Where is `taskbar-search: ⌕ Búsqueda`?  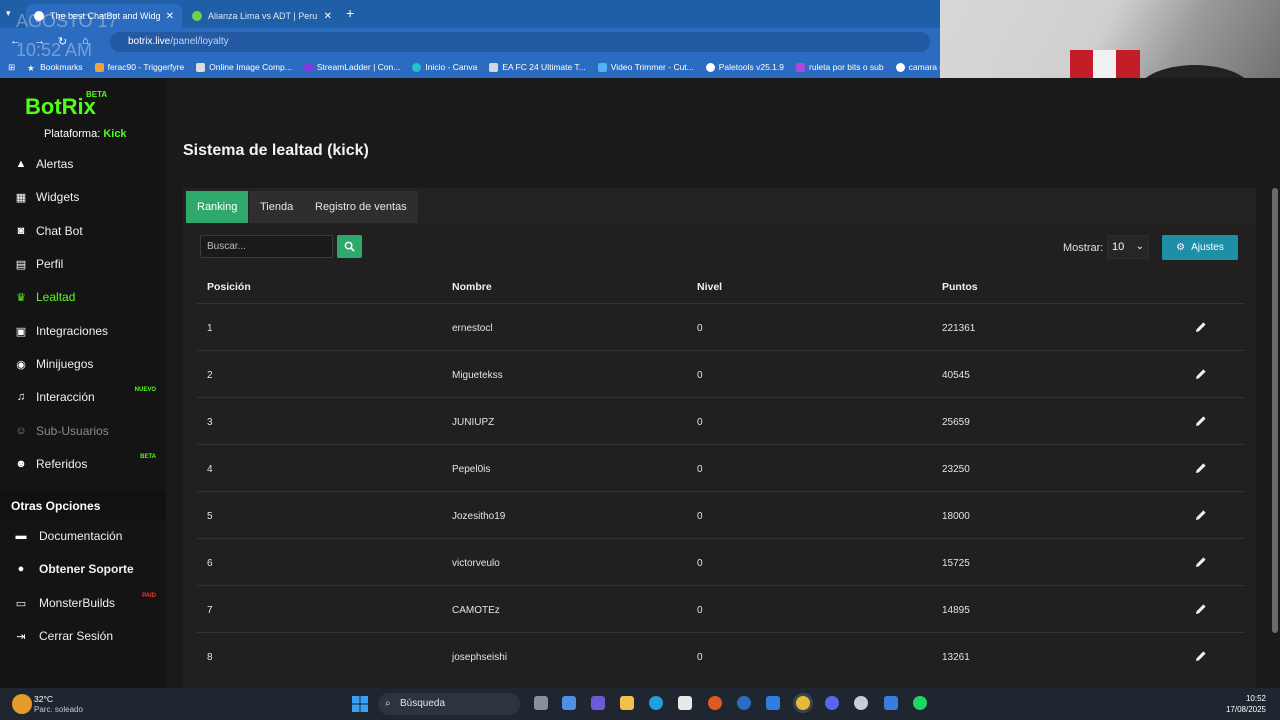 taskbar-search: ⌕ Búsqueda is located at coordinates (449, 704).